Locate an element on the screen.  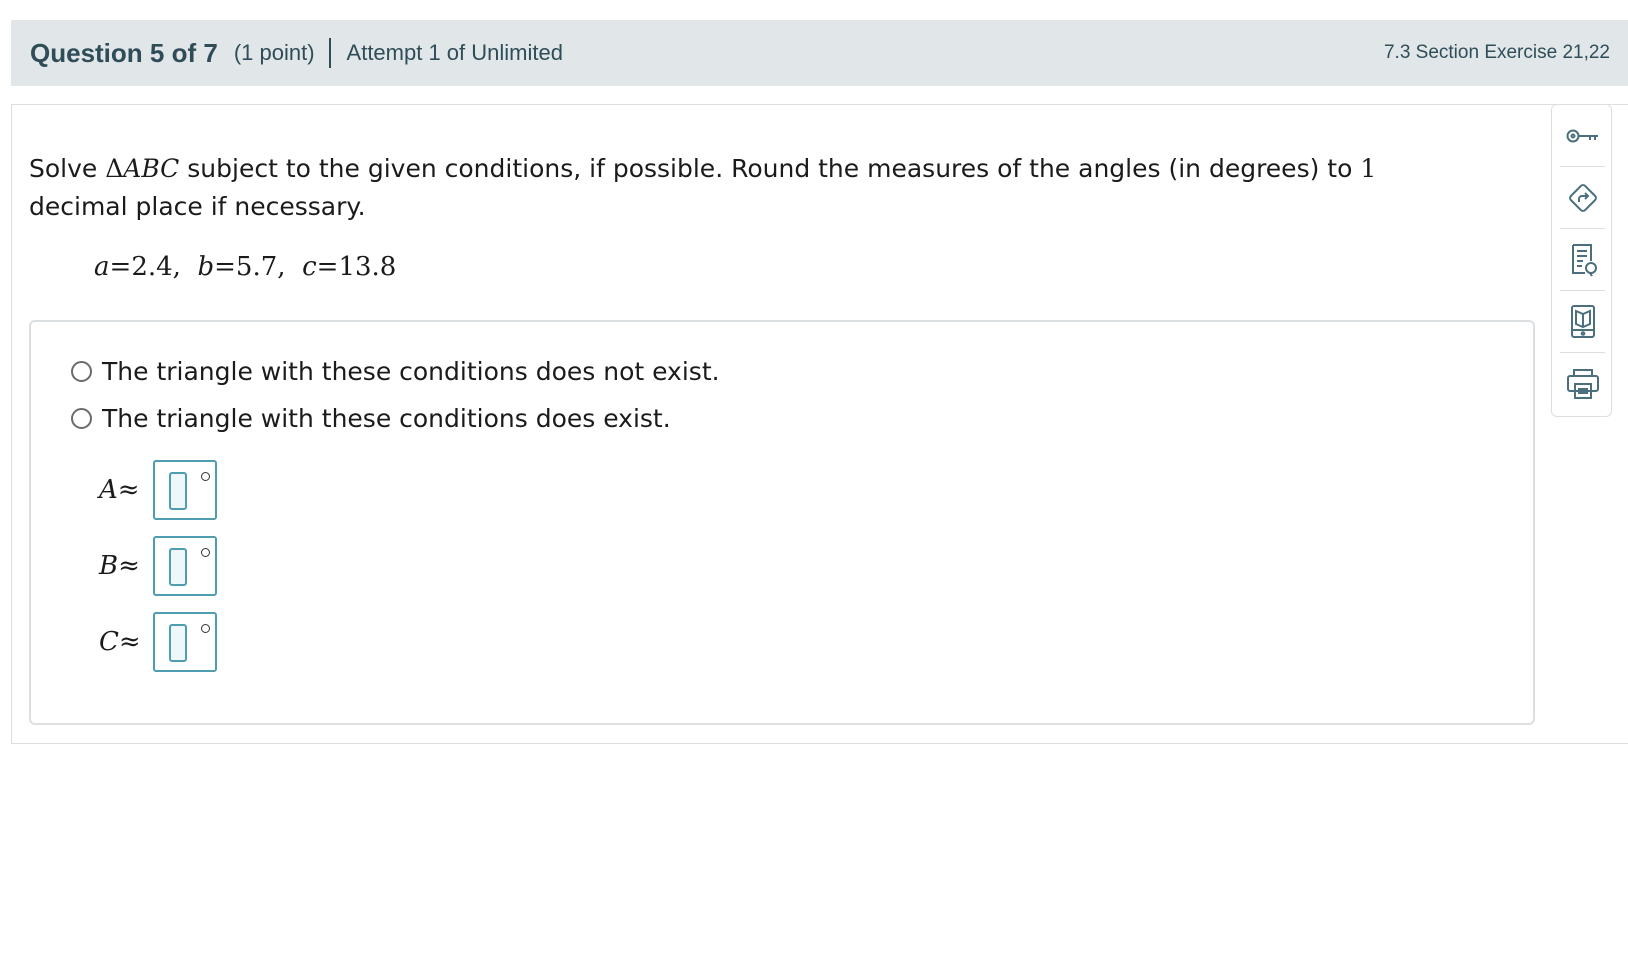
given-values: a=2.4, b=5.7, c=13.8 is located at coordinates (245, 267).